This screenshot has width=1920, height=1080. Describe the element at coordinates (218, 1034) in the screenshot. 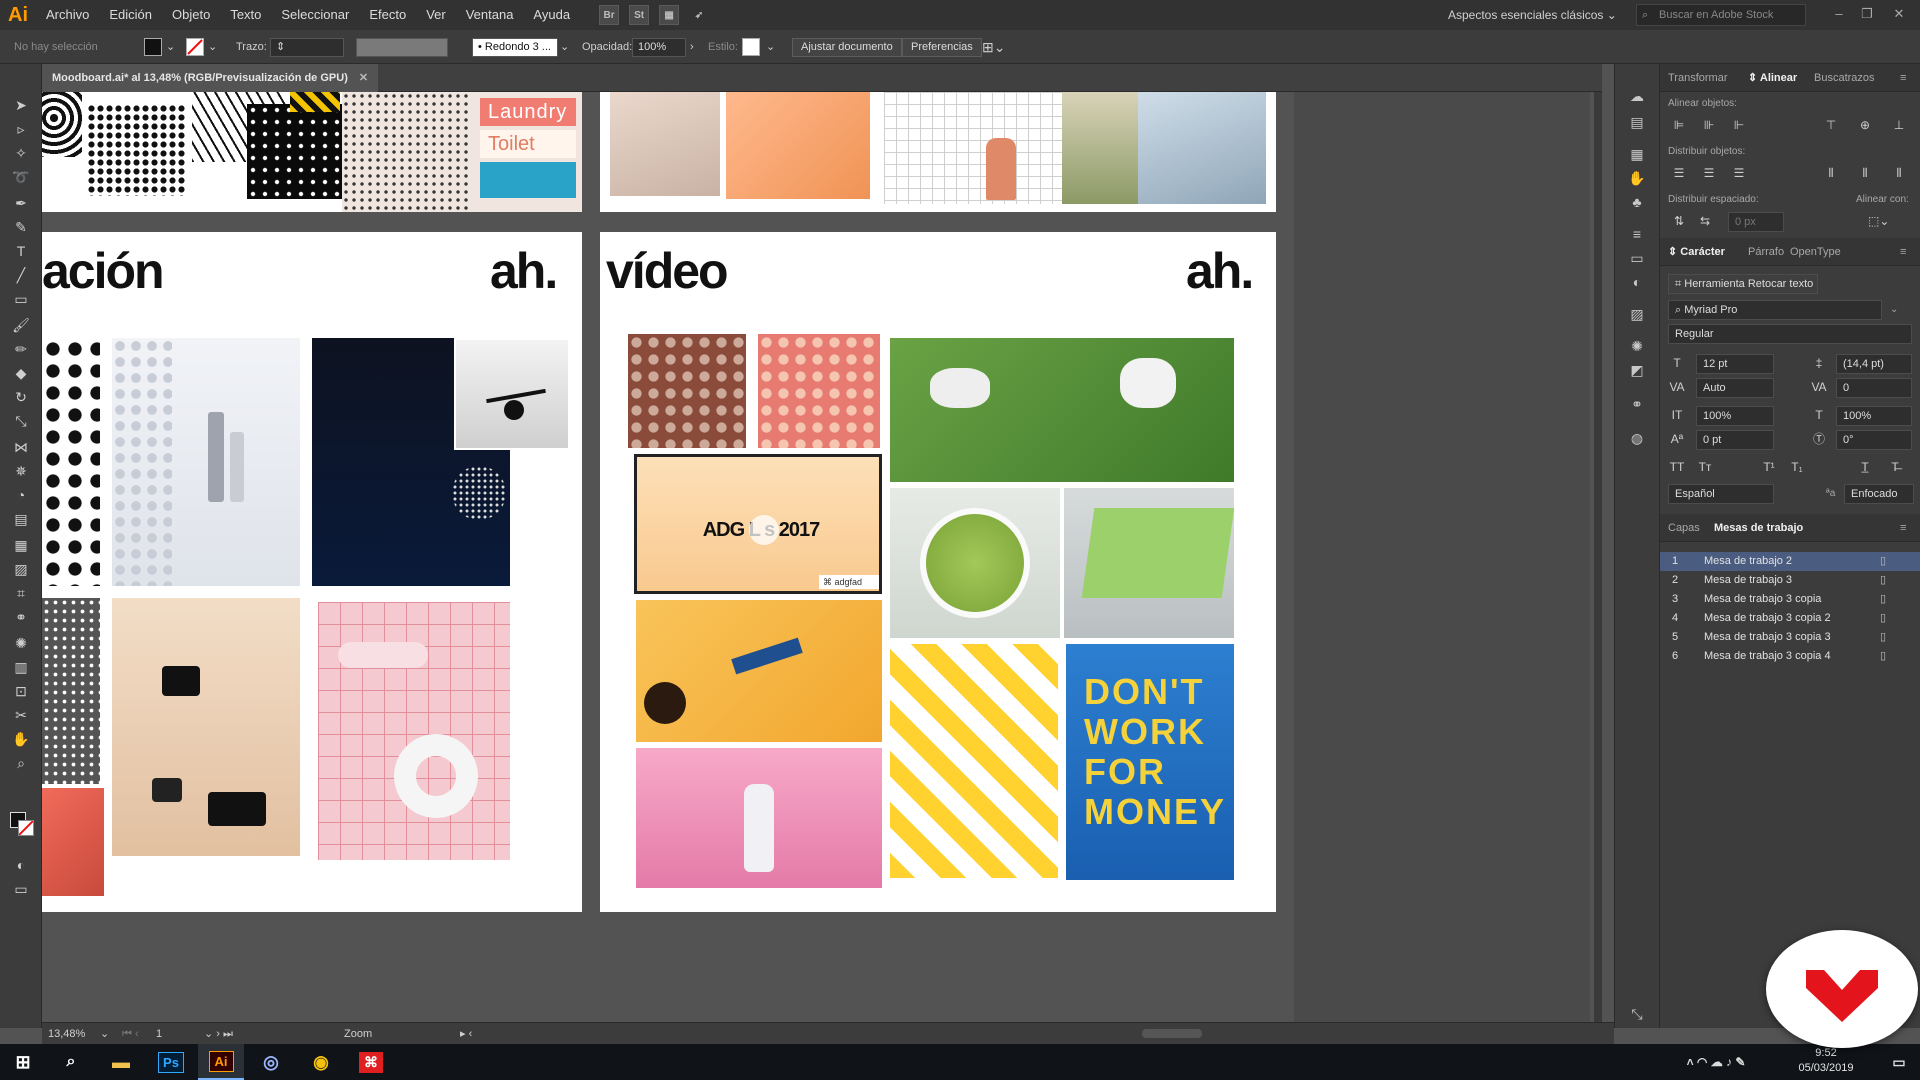

I see `next-artboard-icon: ⌄ › ⏭` at that location.